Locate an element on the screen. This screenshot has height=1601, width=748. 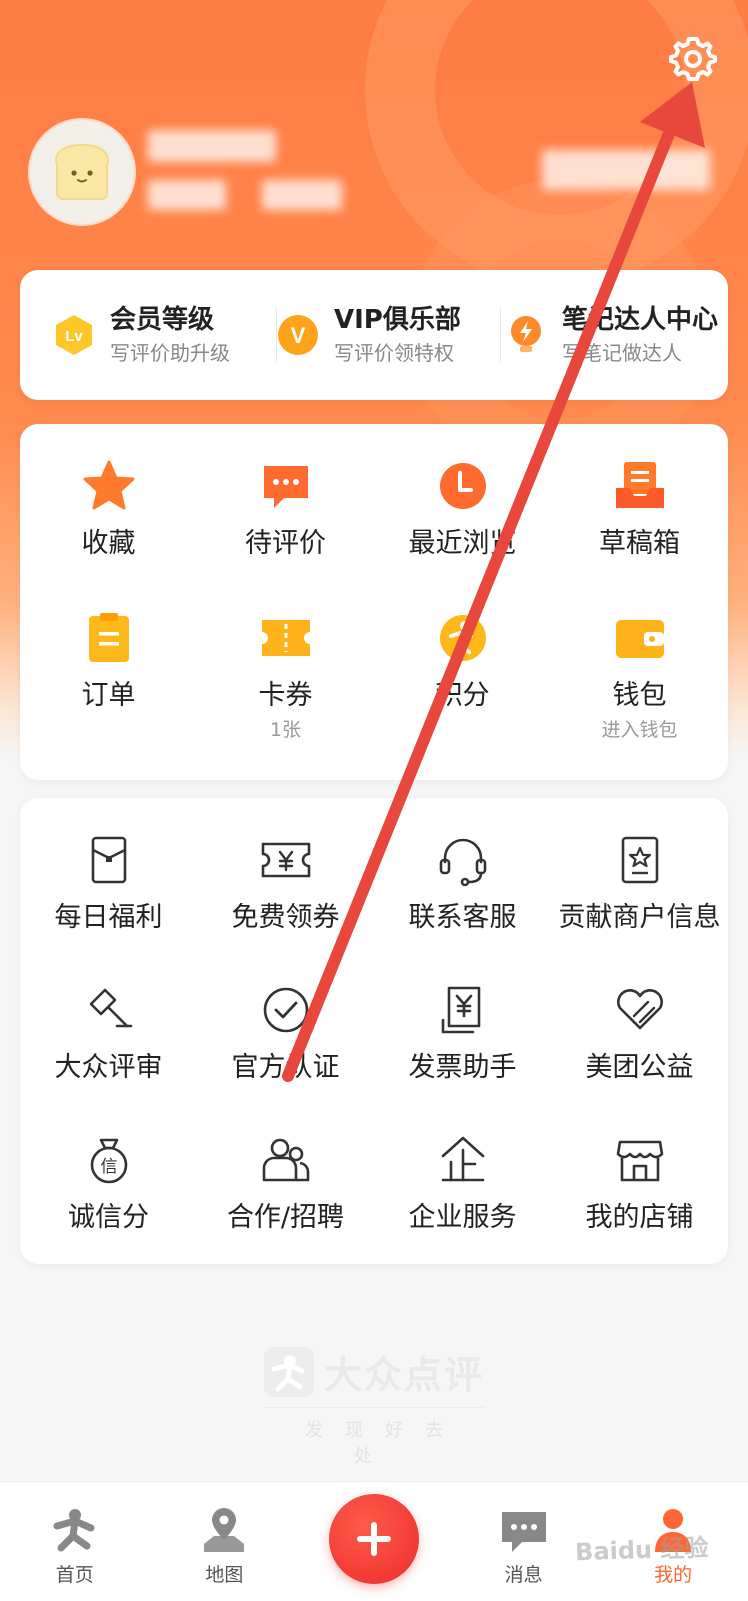
public-review-label: 大众评审 is located at coordinates (108, 1067).